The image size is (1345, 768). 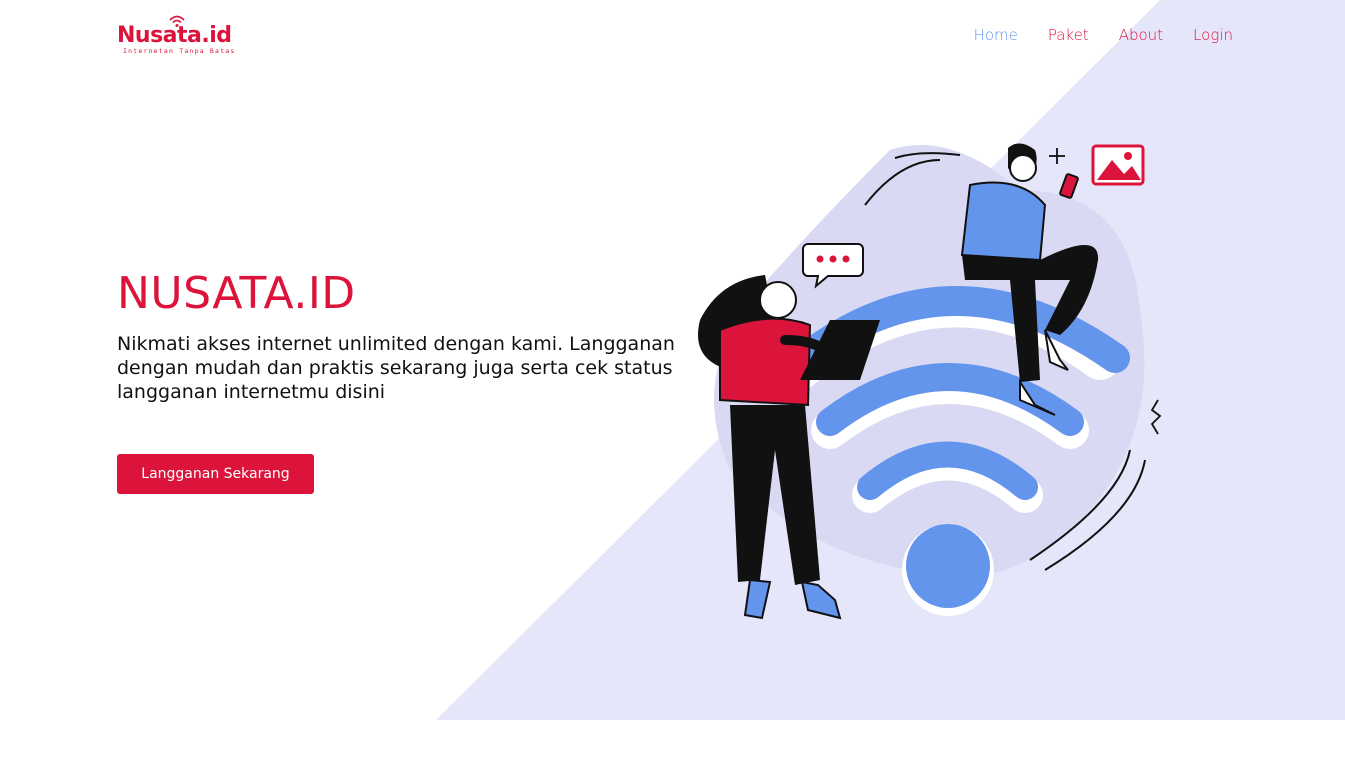 I want to click on logo-text: Nusata.id, so click(x=174, y=35).